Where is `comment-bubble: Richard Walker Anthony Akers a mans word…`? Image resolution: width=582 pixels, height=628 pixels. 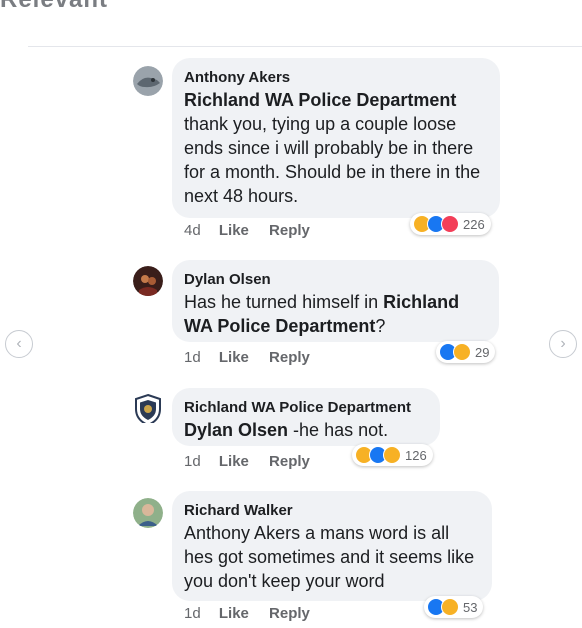
comment-bubble: Richard Walker Anthony Akers a mans word… is located at coordinates (332, 546).